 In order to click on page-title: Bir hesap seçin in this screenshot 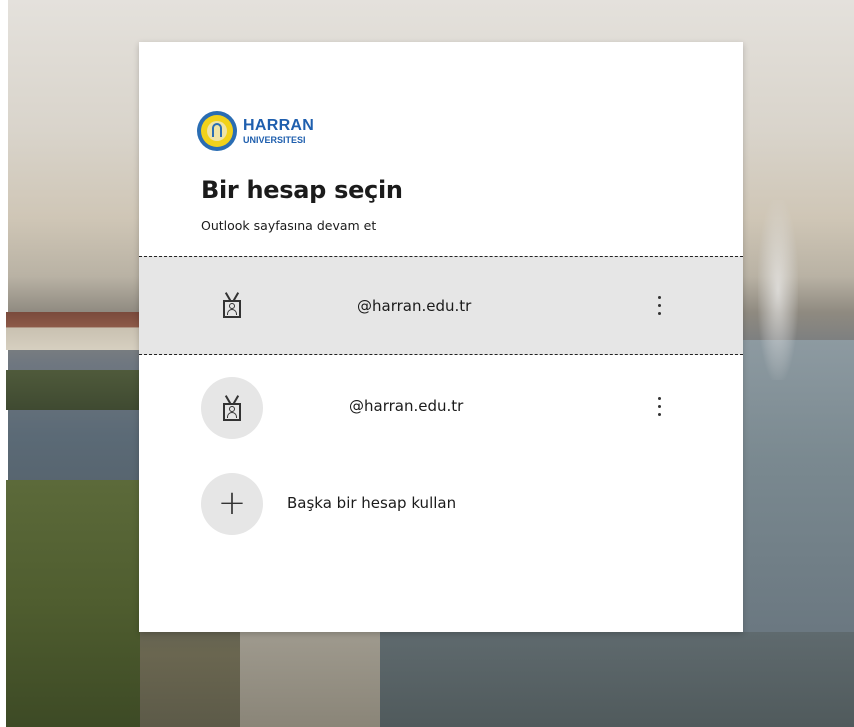, I will do `click(302, 190)`.